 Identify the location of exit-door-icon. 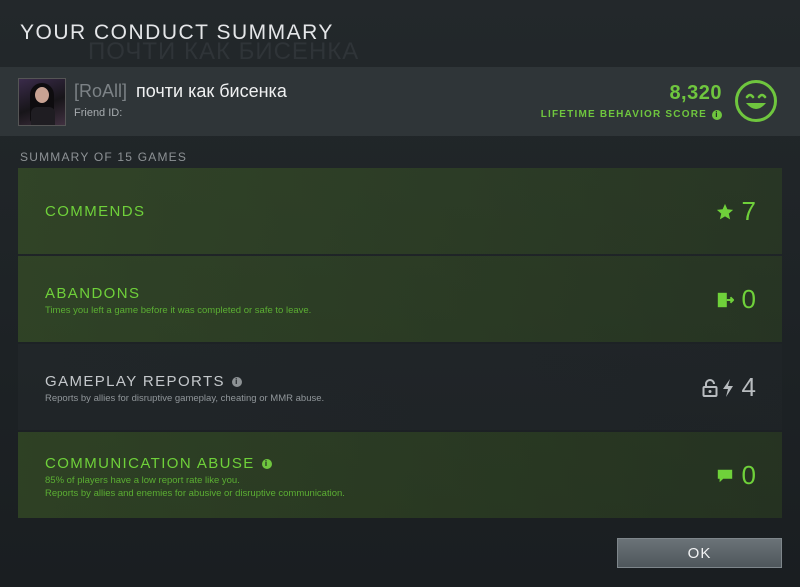
(725, 299).